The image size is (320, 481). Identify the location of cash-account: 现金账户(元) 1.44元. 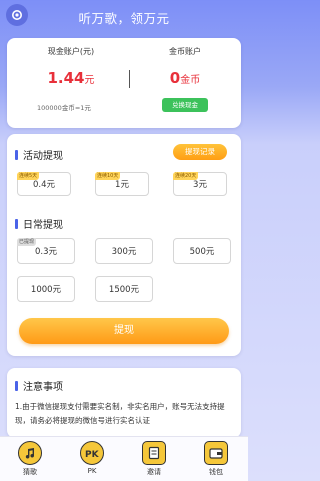
(71, 66).